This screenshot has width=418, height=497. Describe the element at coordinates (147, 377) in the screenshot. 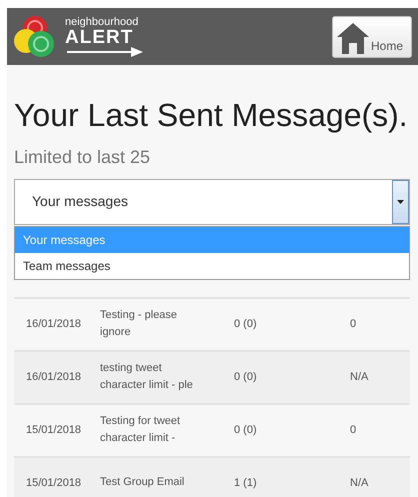

I see `table-cell-text: testing tweet character limit - ple` at that location.